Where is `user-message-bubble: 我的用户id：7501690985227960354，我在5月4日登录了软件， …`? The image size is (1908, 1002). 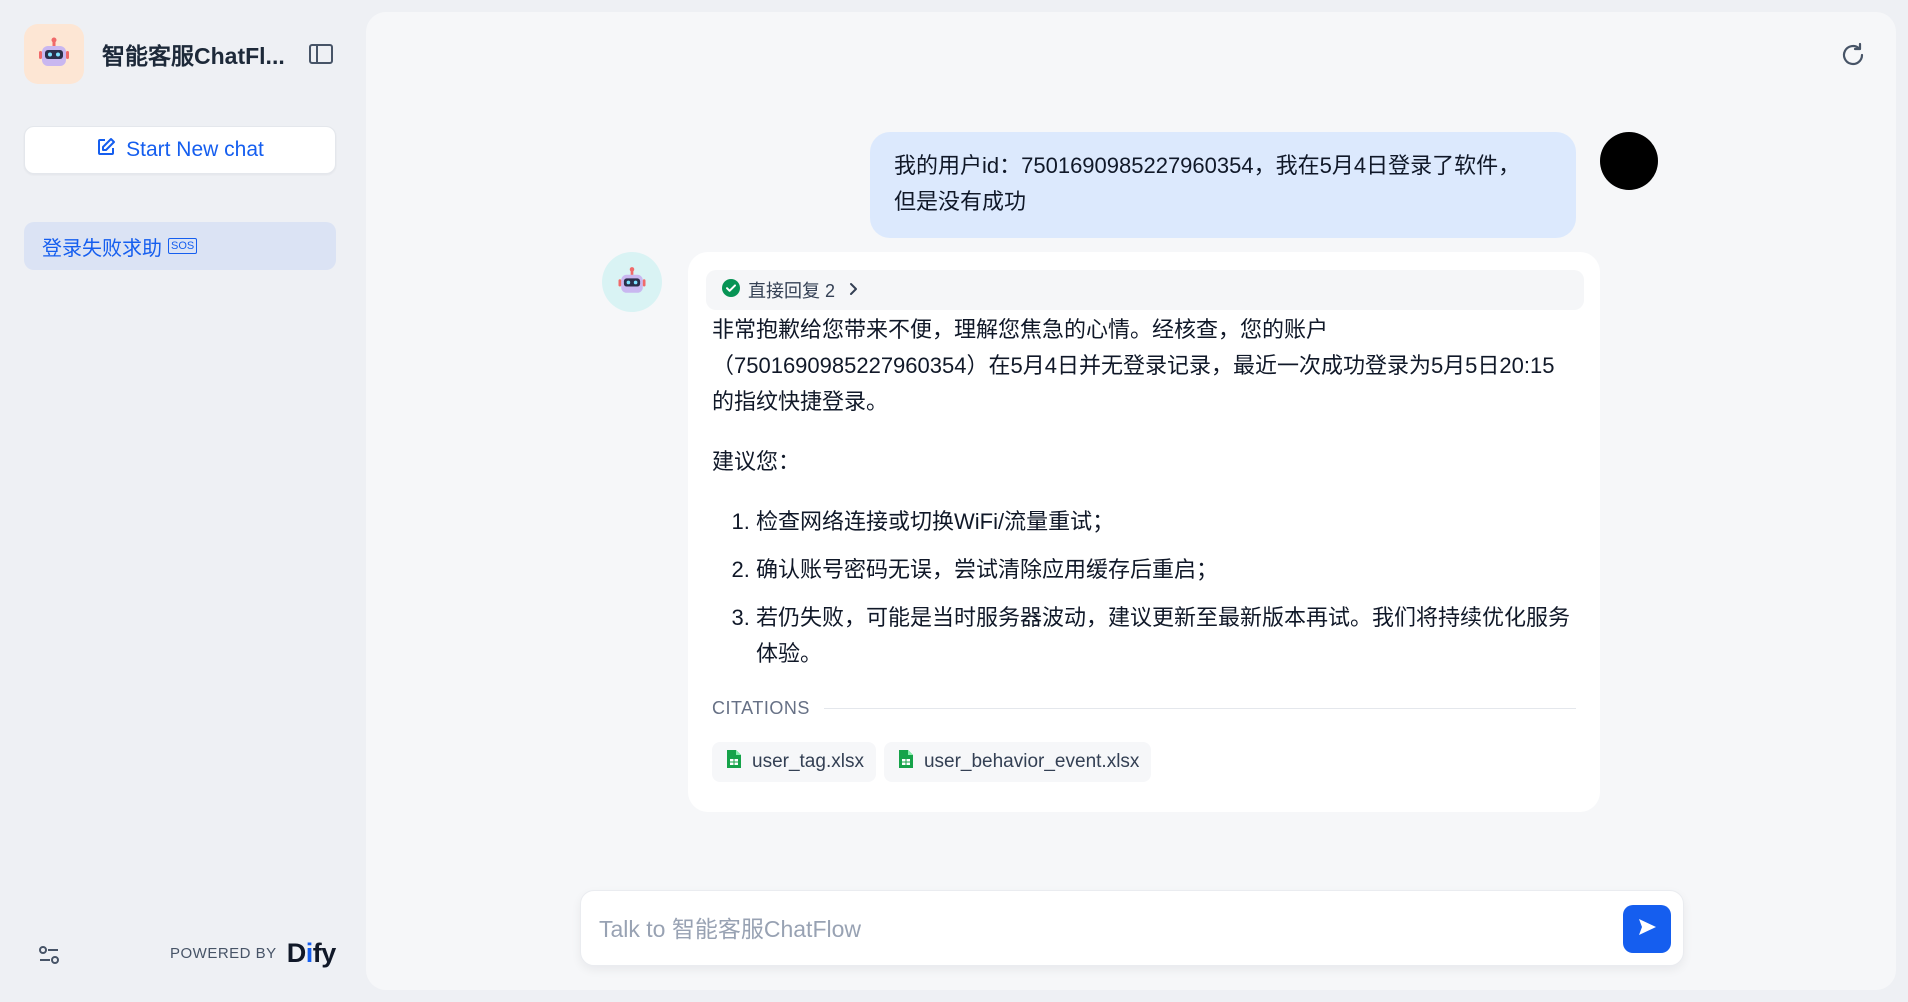
user-message-bubble: 我的用户id：7501690985227960354，我在5月4日登录了软件， … is located at coordinates (1223, 185).